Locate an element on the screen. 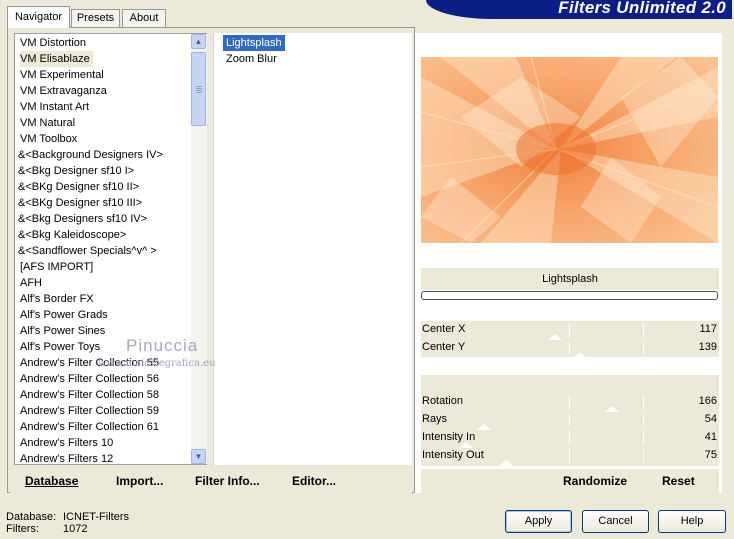 This screenshot has width=734, height=539. slider-center-y: Center Y 139 is located at coordinates (570, 348).